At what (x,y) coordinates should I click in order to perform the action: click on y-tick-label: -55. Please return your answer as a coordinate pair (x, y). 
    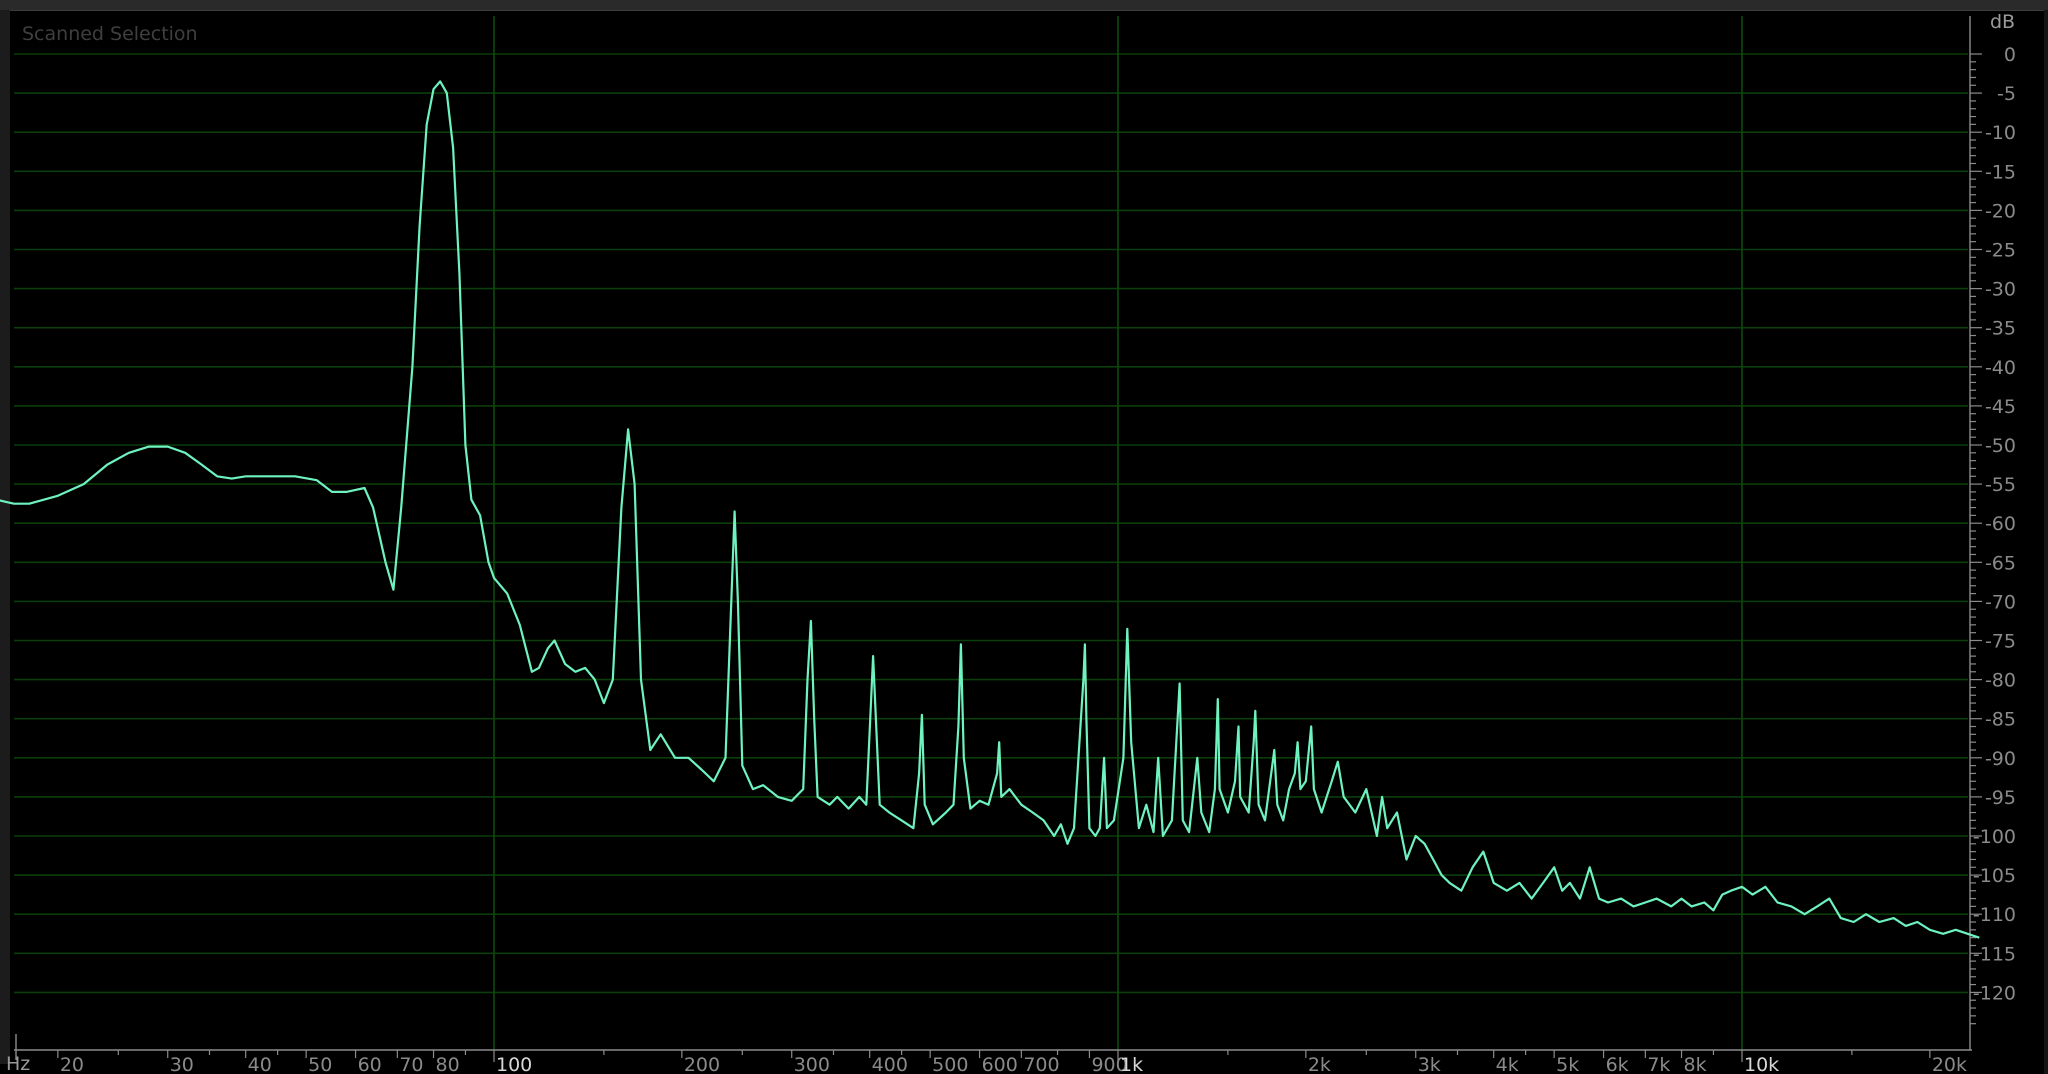
    Looking at the image, I should click on (2000, 485).